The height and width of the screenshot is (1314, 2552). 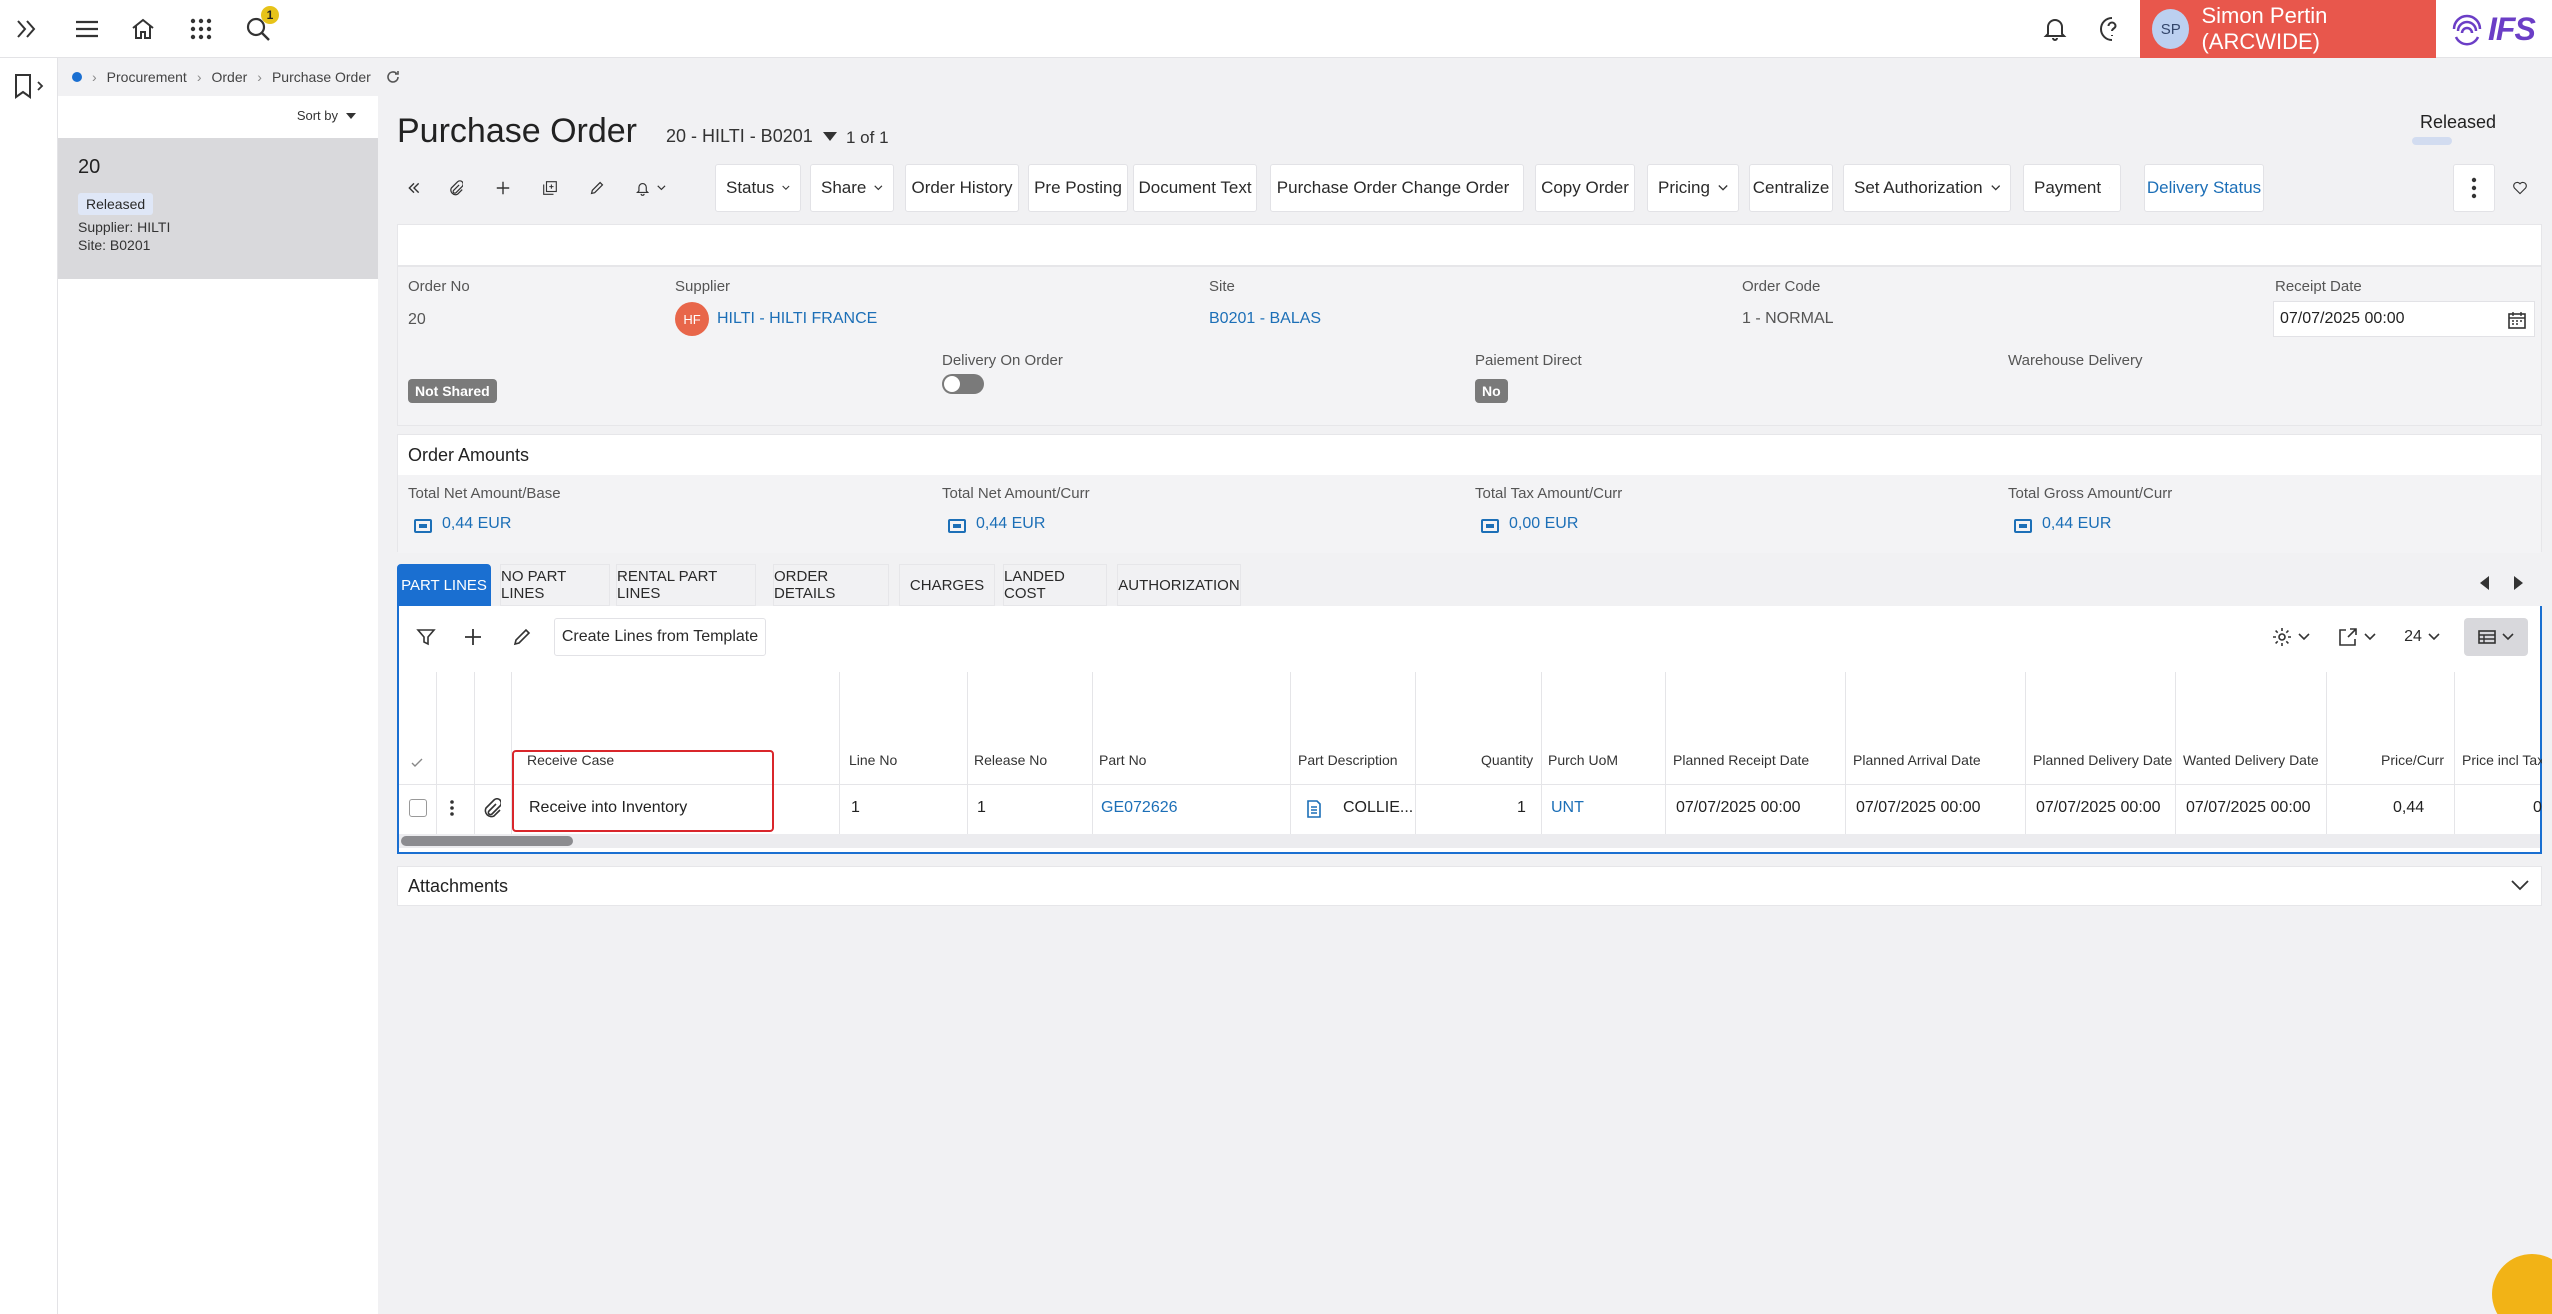 What do you see at coordinates (1078, 188) in the screenshot?
I see `pre-posting-button: Pre Posting` at bounding box center [1078, 188].